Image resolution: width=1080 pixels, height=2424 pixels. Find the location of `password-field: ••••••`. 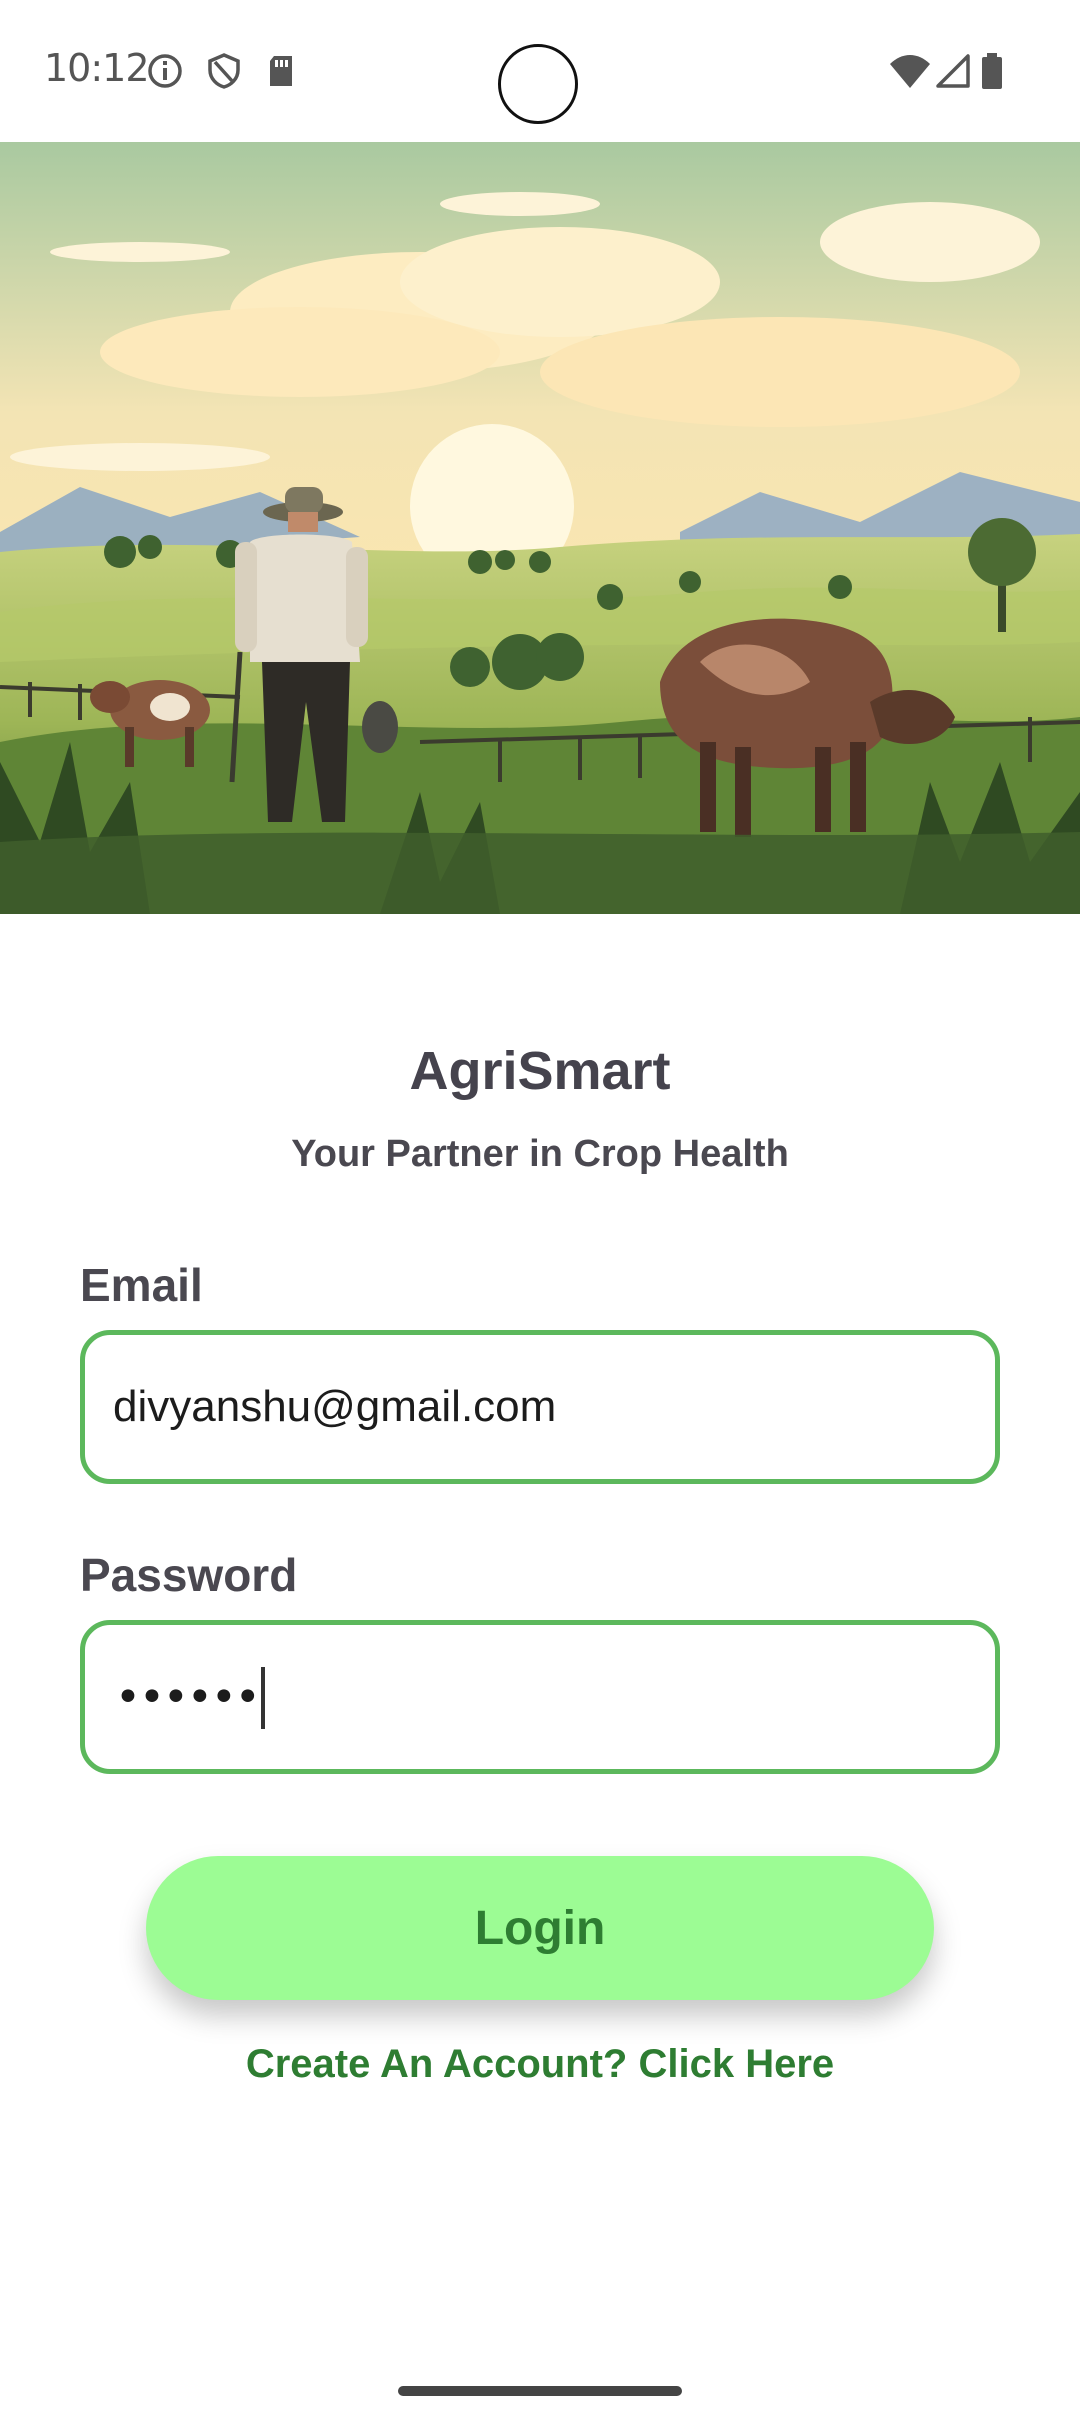

password-field: •••••• is located at coordinates (540, 1697).